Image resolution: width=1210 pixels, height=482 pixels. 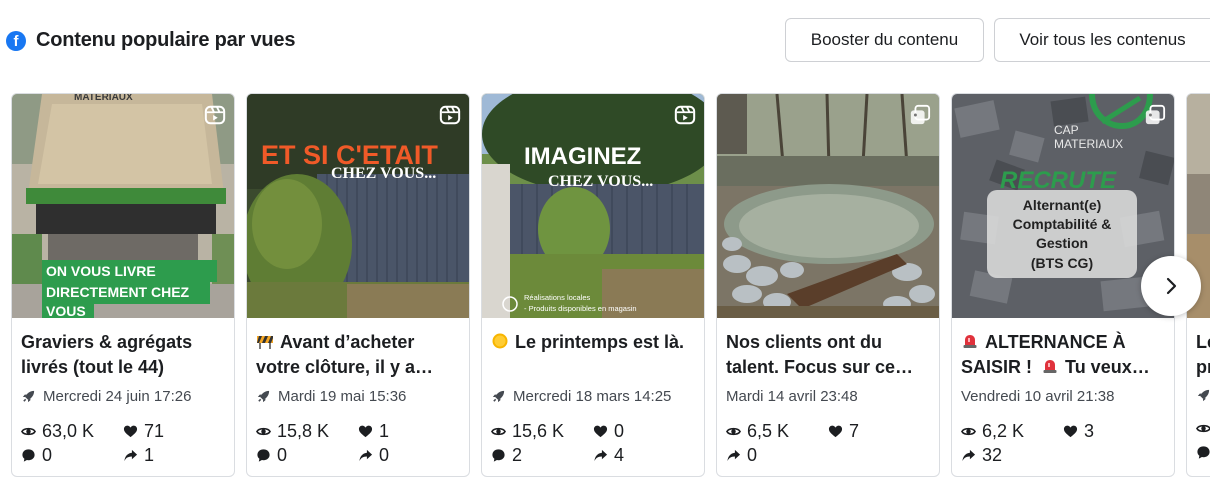 What do you see at coordinates (373, 431) in the screenshot?
I see `likes-stat: 1` at bounding box center [373, 431].